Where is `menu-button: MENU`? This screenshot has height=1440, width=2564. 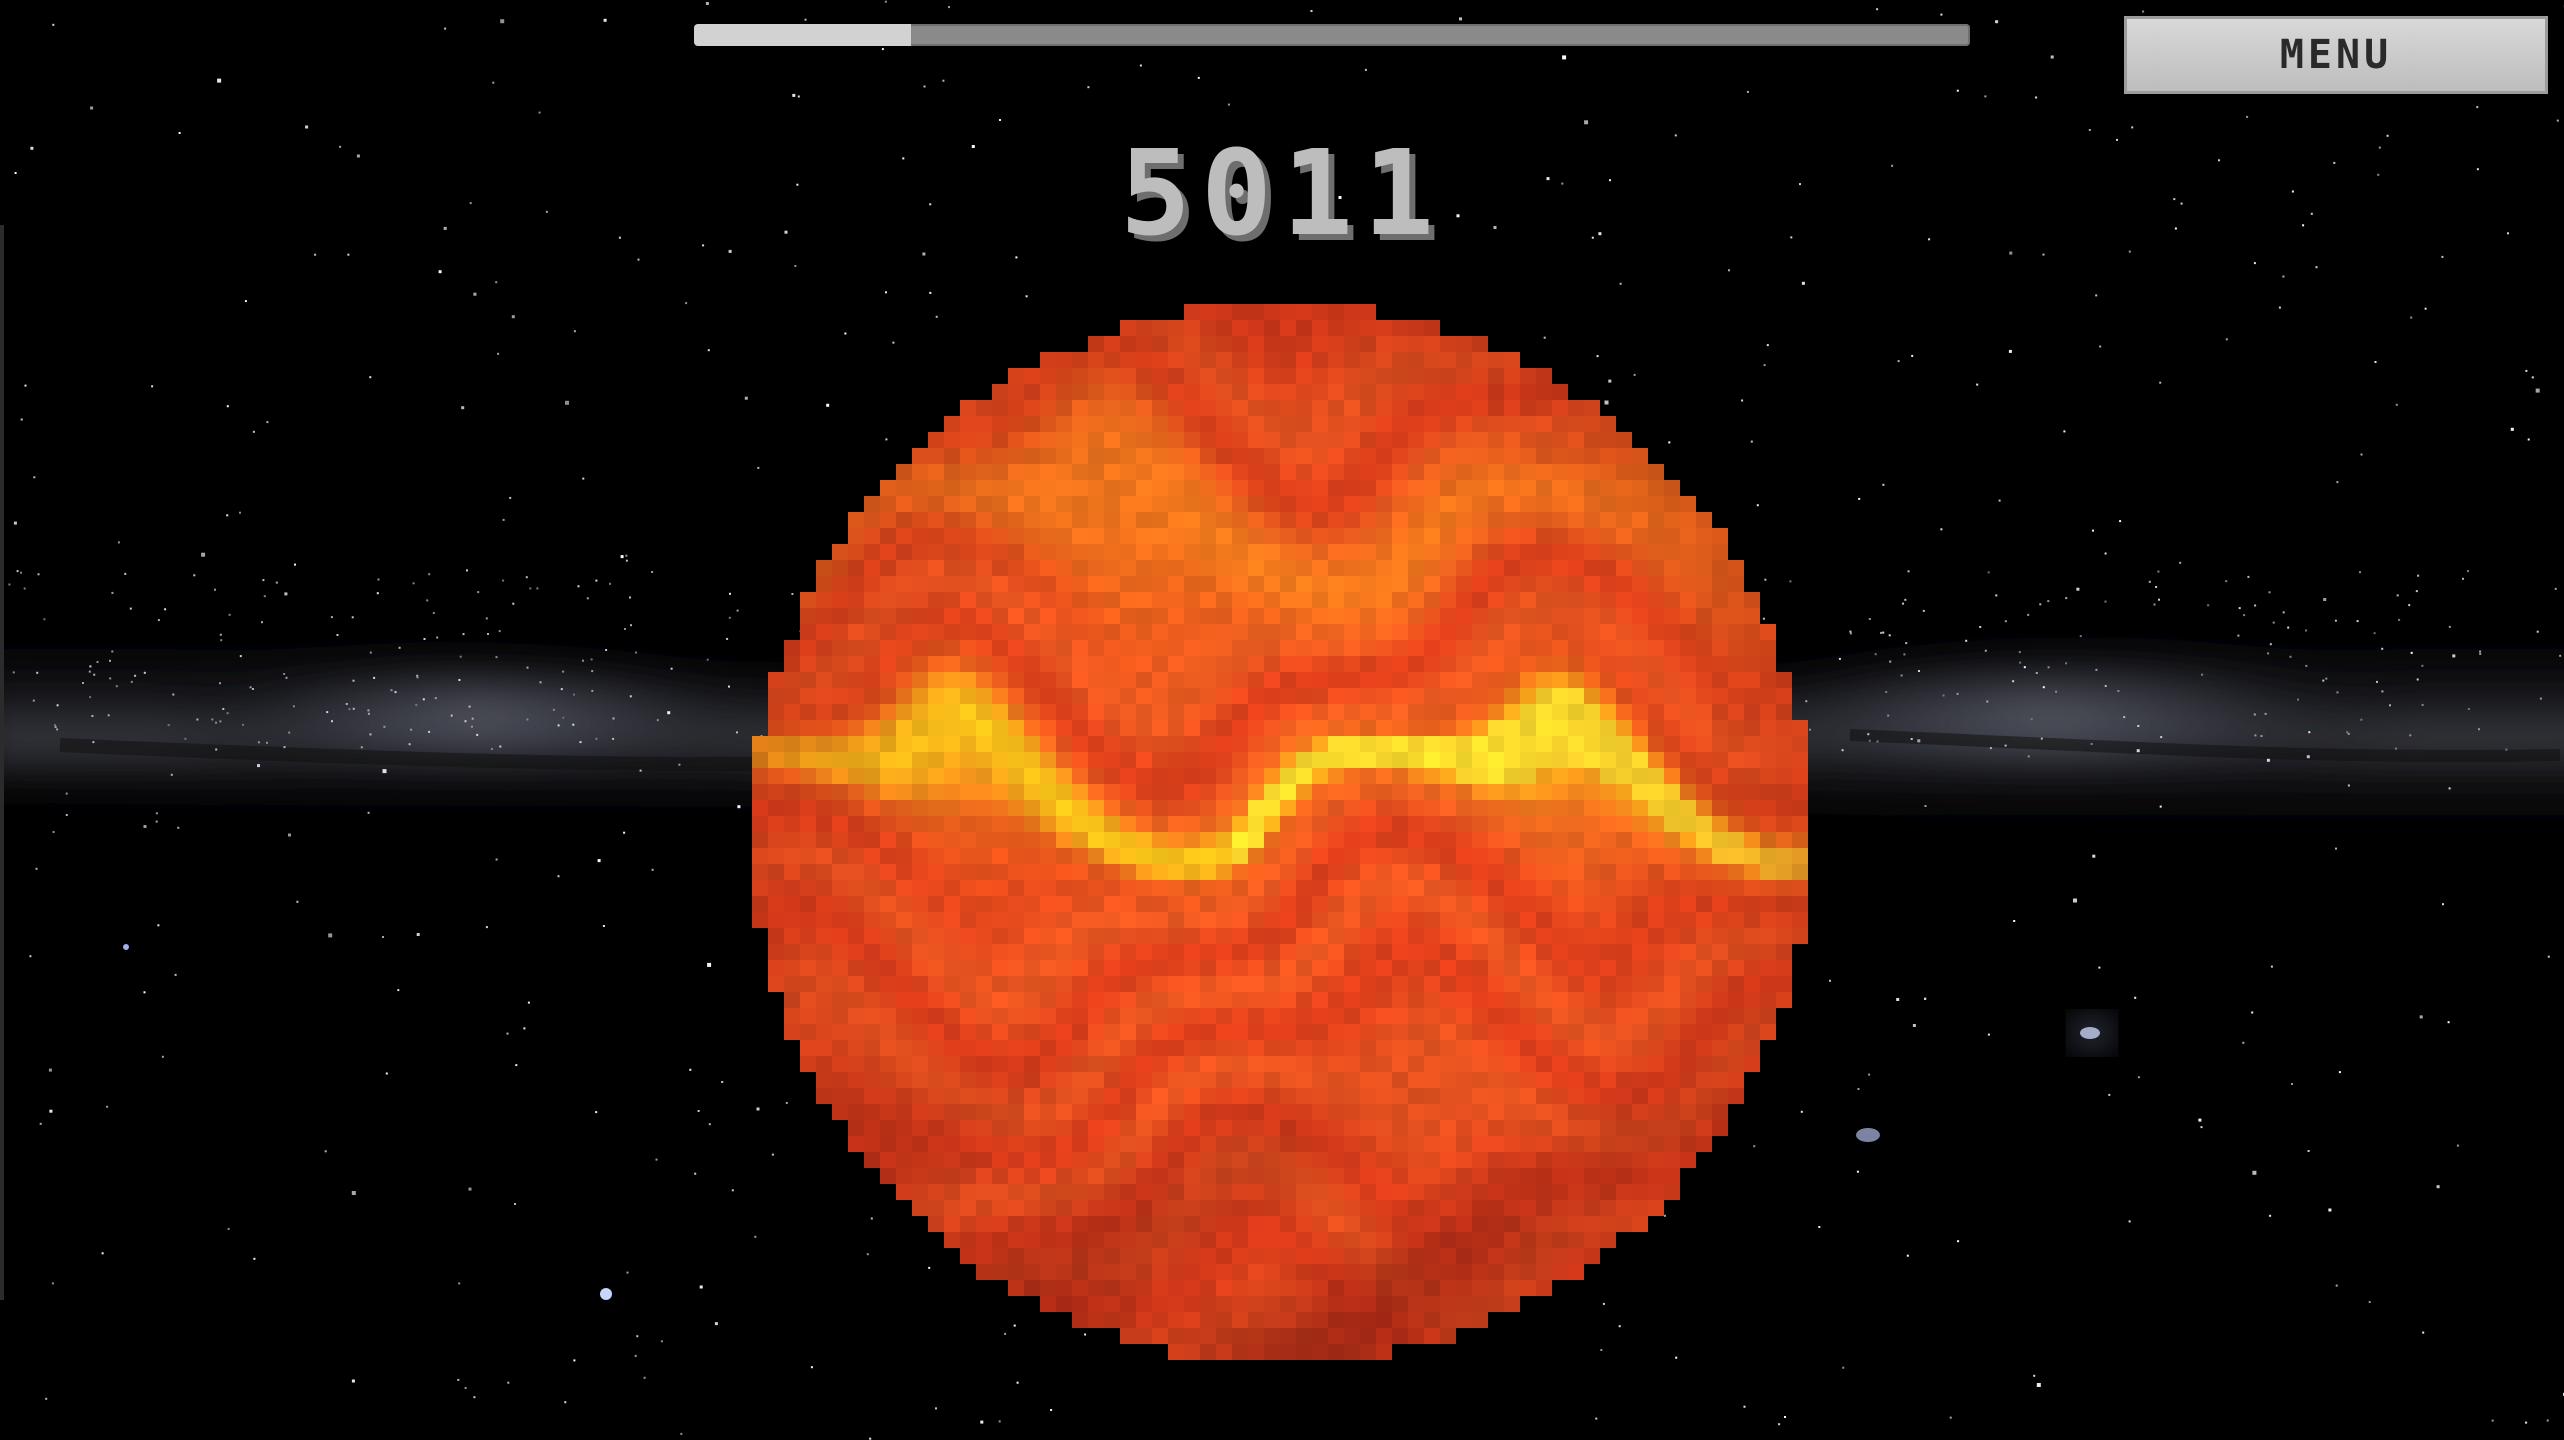
menu-button: MENU is located at coordinates (2336, 55).